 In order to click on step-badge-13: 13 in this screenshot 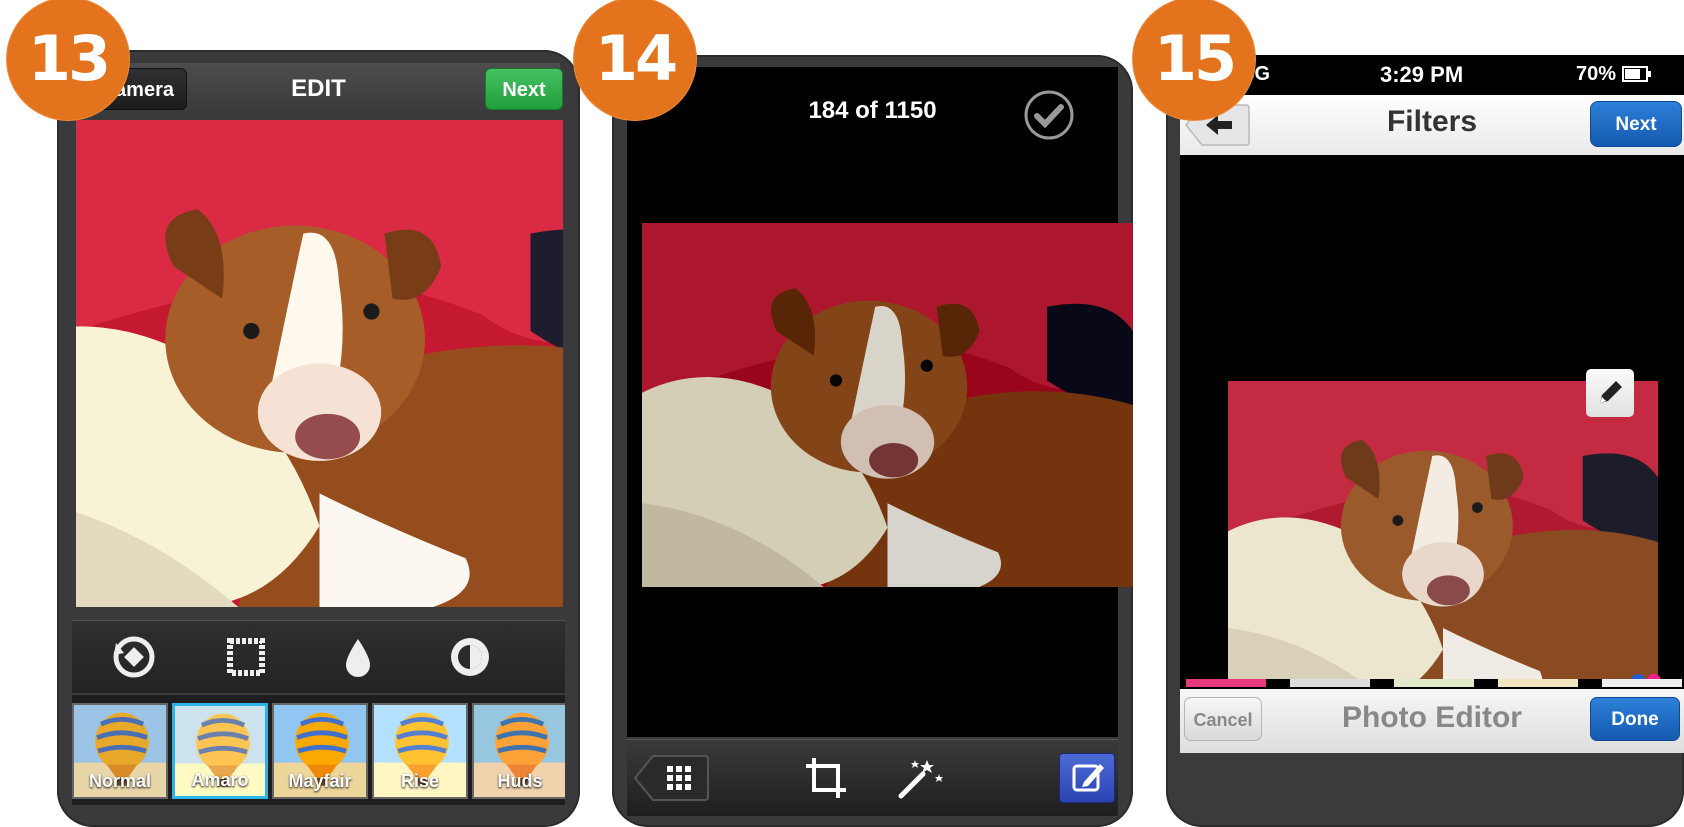, I will do `click(68, 59)`.